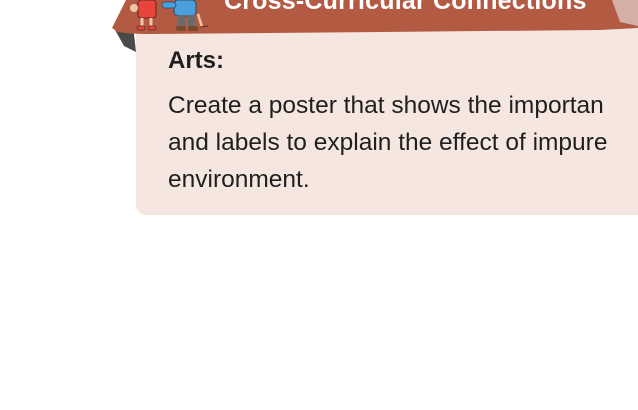 This screenshot has height=410, width=638. Describe the element at coordinates (386, 105) in the screenshot. I see `activity-text-line: Create a poster that shows the importan` at that location.